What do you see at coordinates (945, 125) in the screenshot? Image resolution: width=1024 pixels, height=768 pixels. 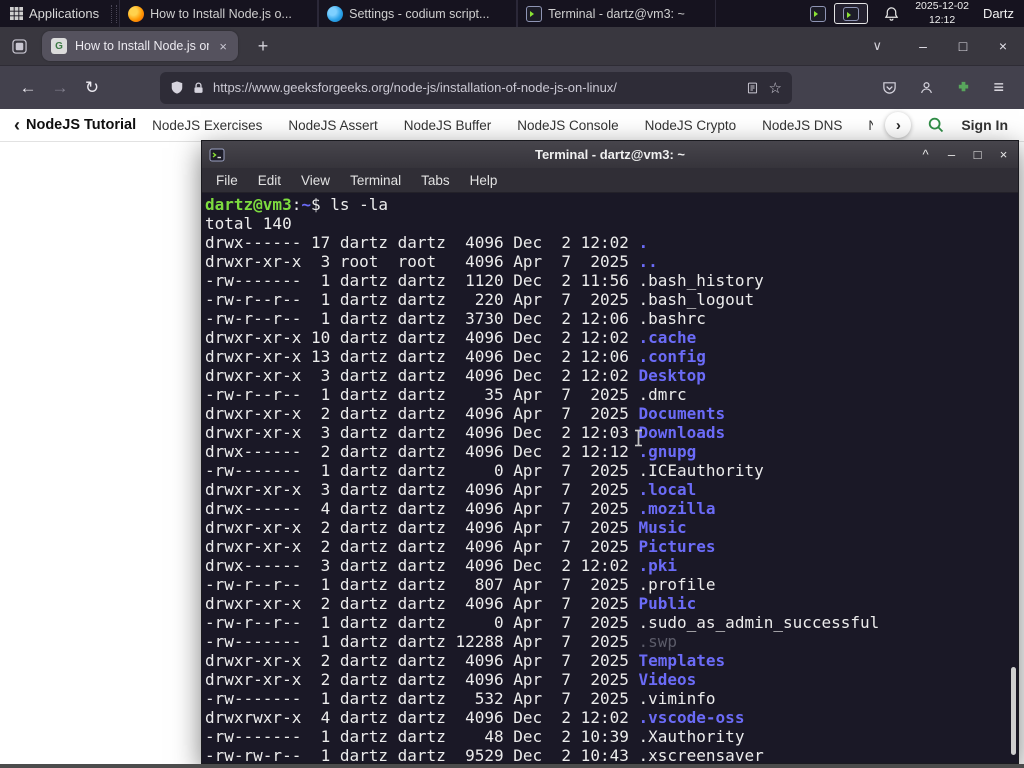 I see `gfg-nav-right: › Sign In` at bounding box center [945, 125].